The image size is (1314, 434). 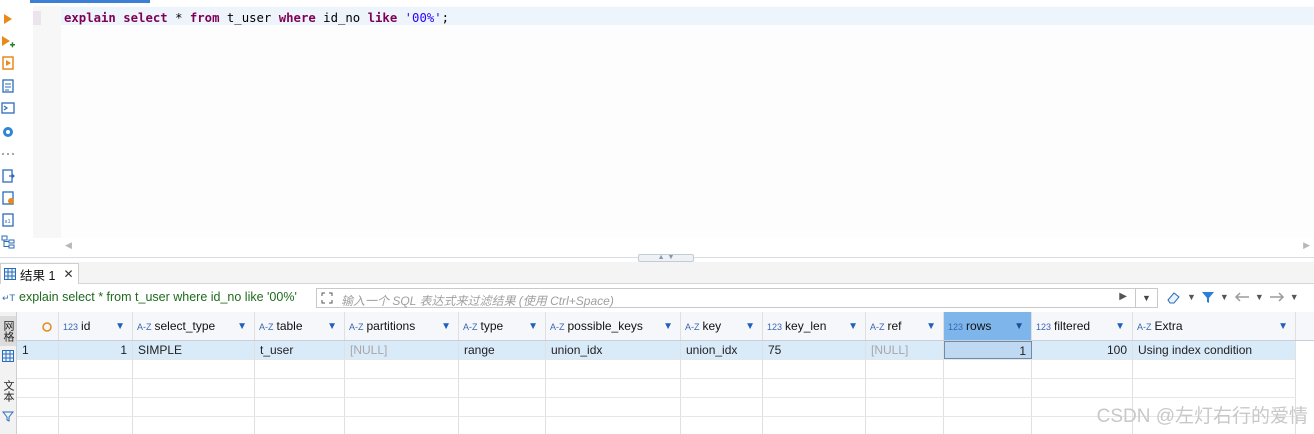 What do you see at coordinates (905, 350) in the screenshot?
I see `cell-ref: [NULL]` at bounding box center [905, 350].